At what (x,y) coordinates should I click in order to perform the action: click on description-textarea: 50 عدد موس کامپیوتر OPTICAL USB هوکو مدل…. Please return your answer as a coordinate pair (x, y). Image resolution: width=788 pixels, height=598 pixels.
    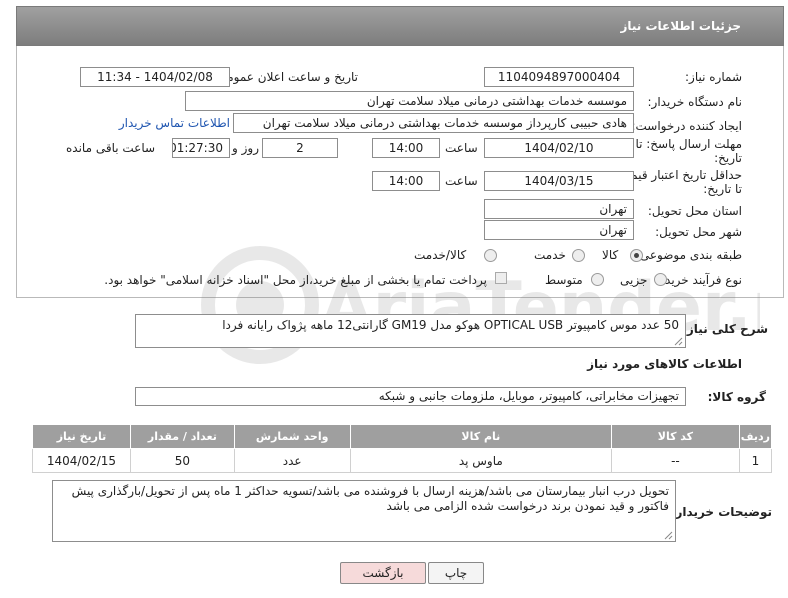
    Looking at the image, I should click on (410, 331).